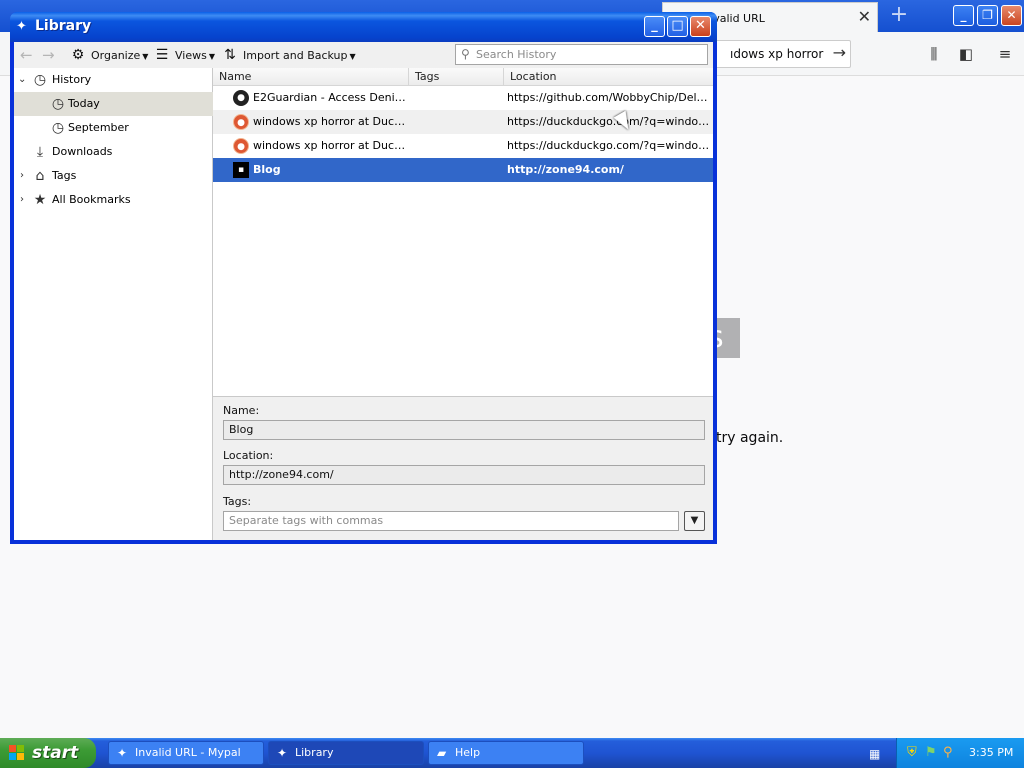  I want to click on new-tab-button: +, so click(899, 16).